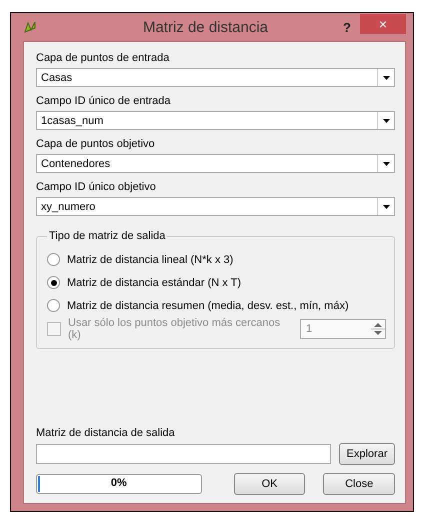 The image size is (424, 517). What do you see at coordinates (106, 433) in the screenshot?
I see `field-label: Matriz de distancia de salida` at bounding box center [106, 433].